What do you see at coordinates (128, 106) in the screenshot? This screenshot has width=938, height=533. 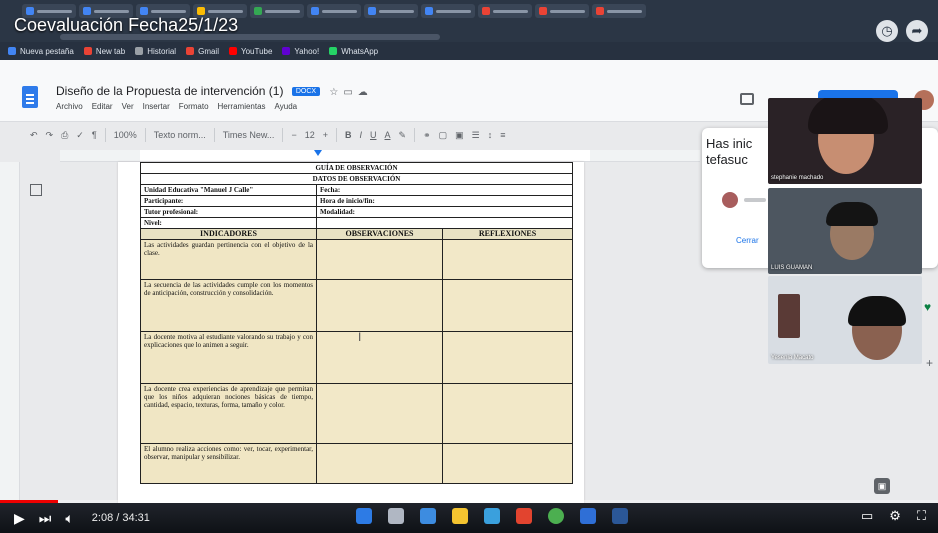 I see `menu-ver: Ver` at bounding box center [128, 106].